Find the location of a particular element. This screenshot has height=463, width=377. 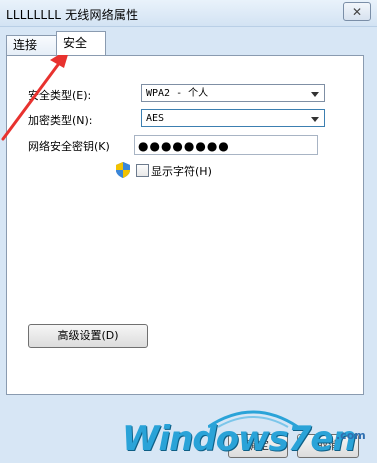

close-button: ✕ is located at coordinates (357, 11).